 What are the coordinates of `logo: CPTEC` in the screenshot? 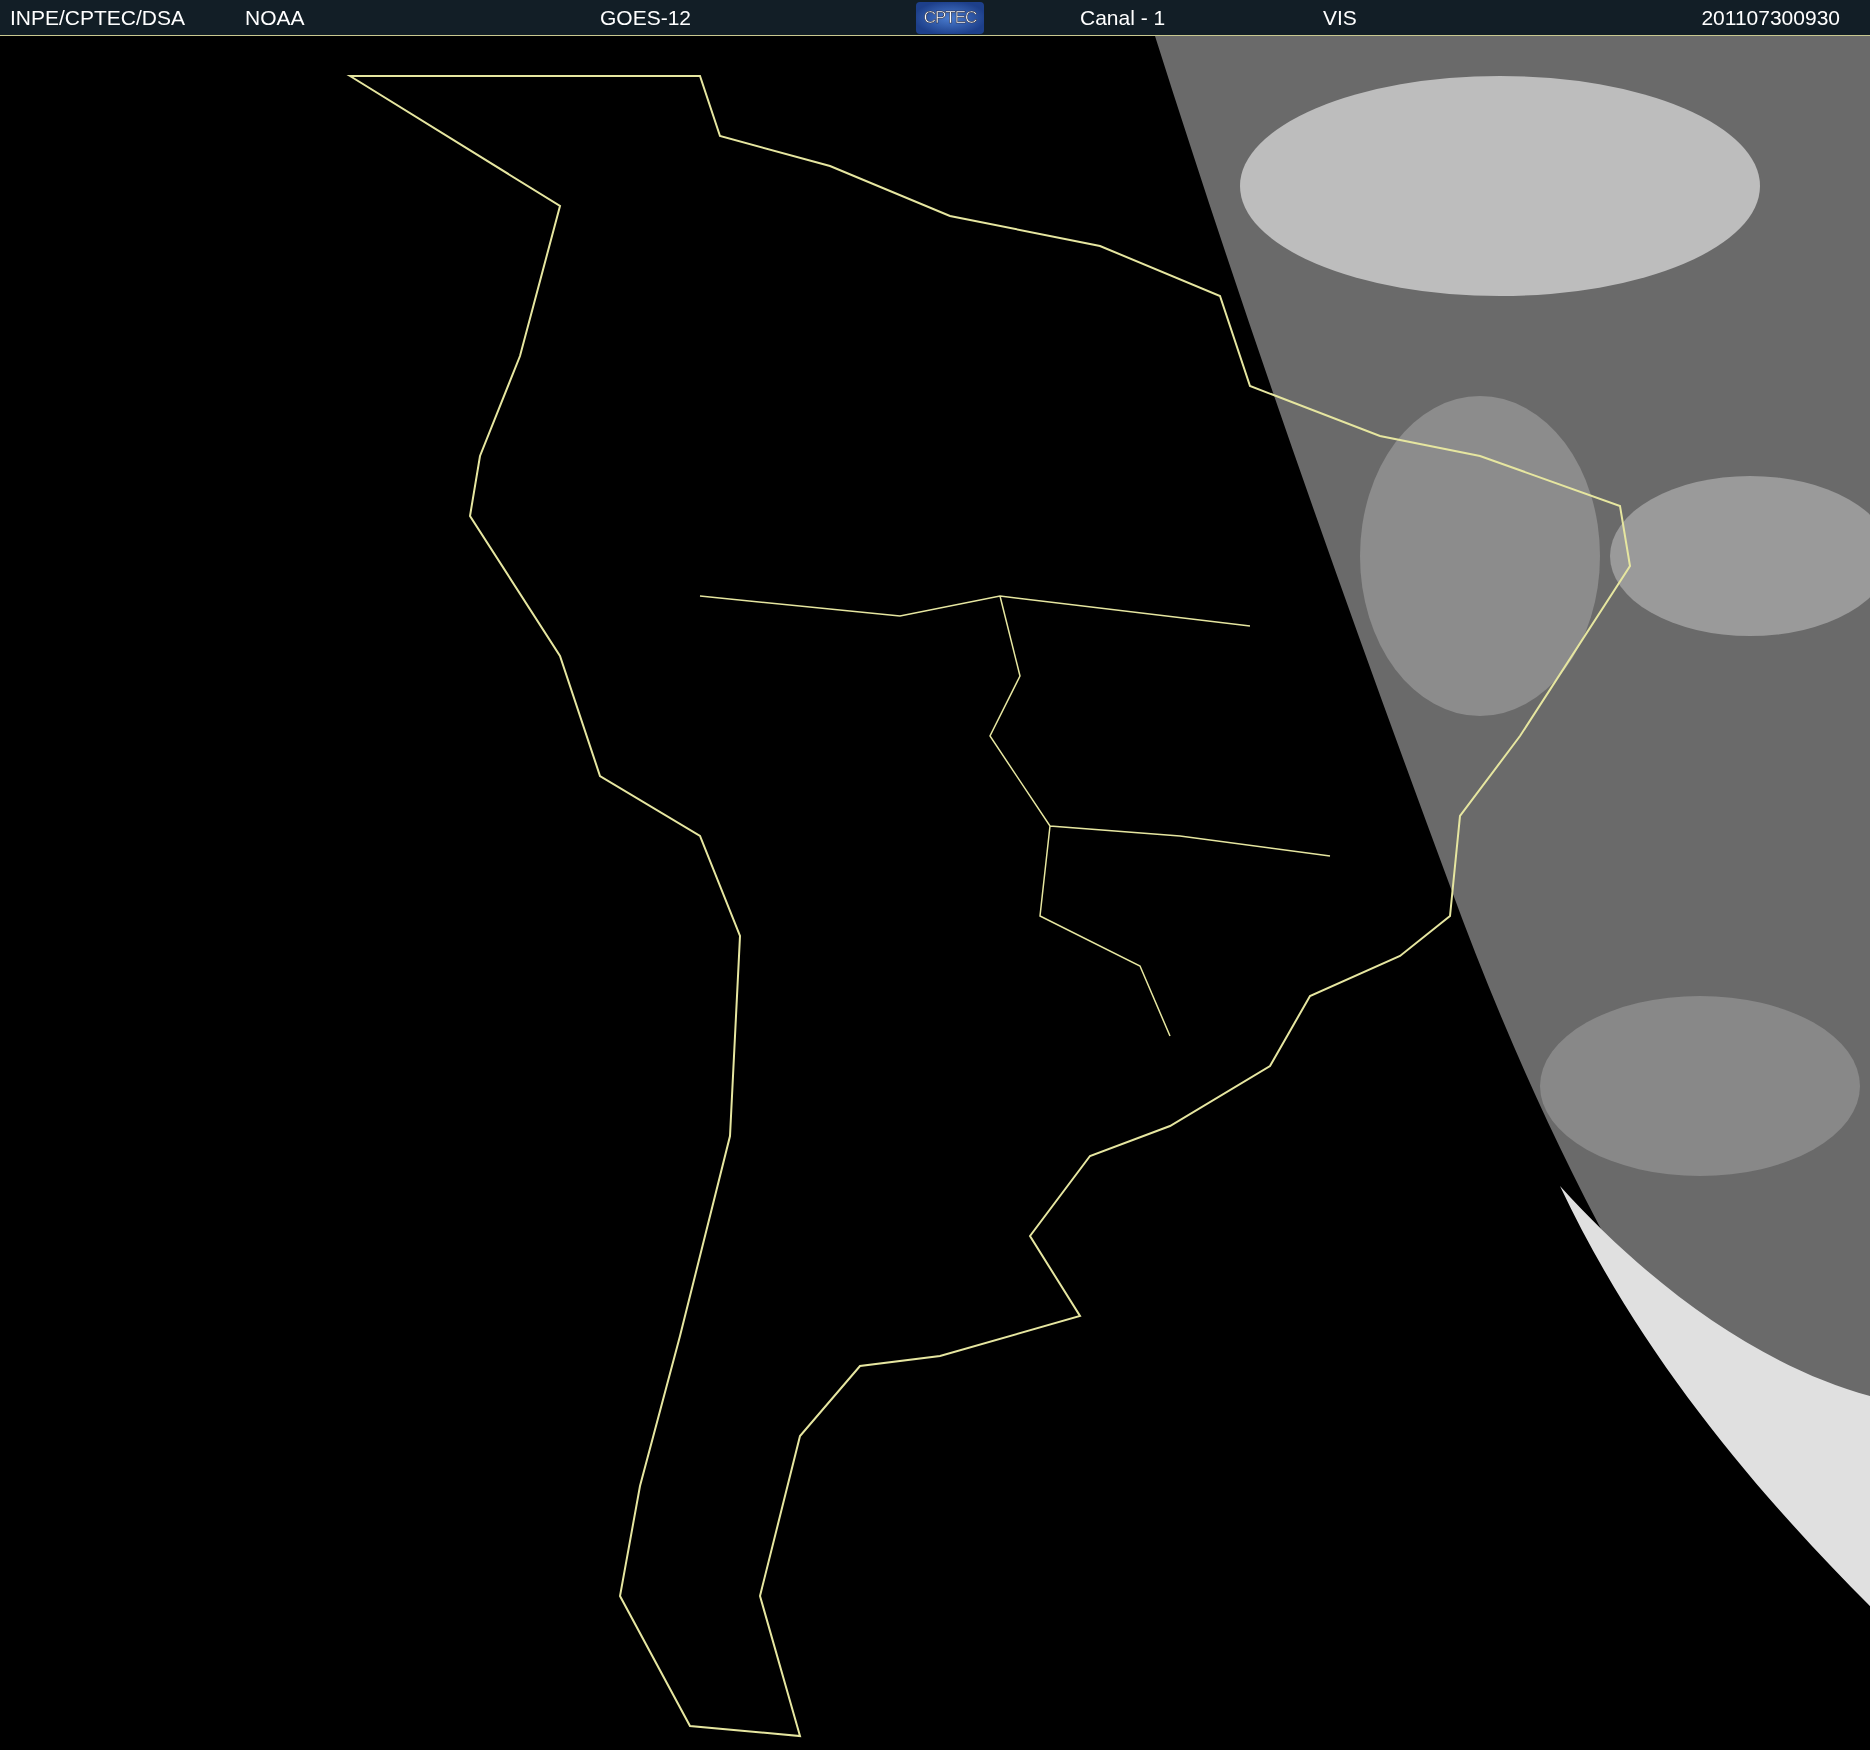 It's located at (950, 17).